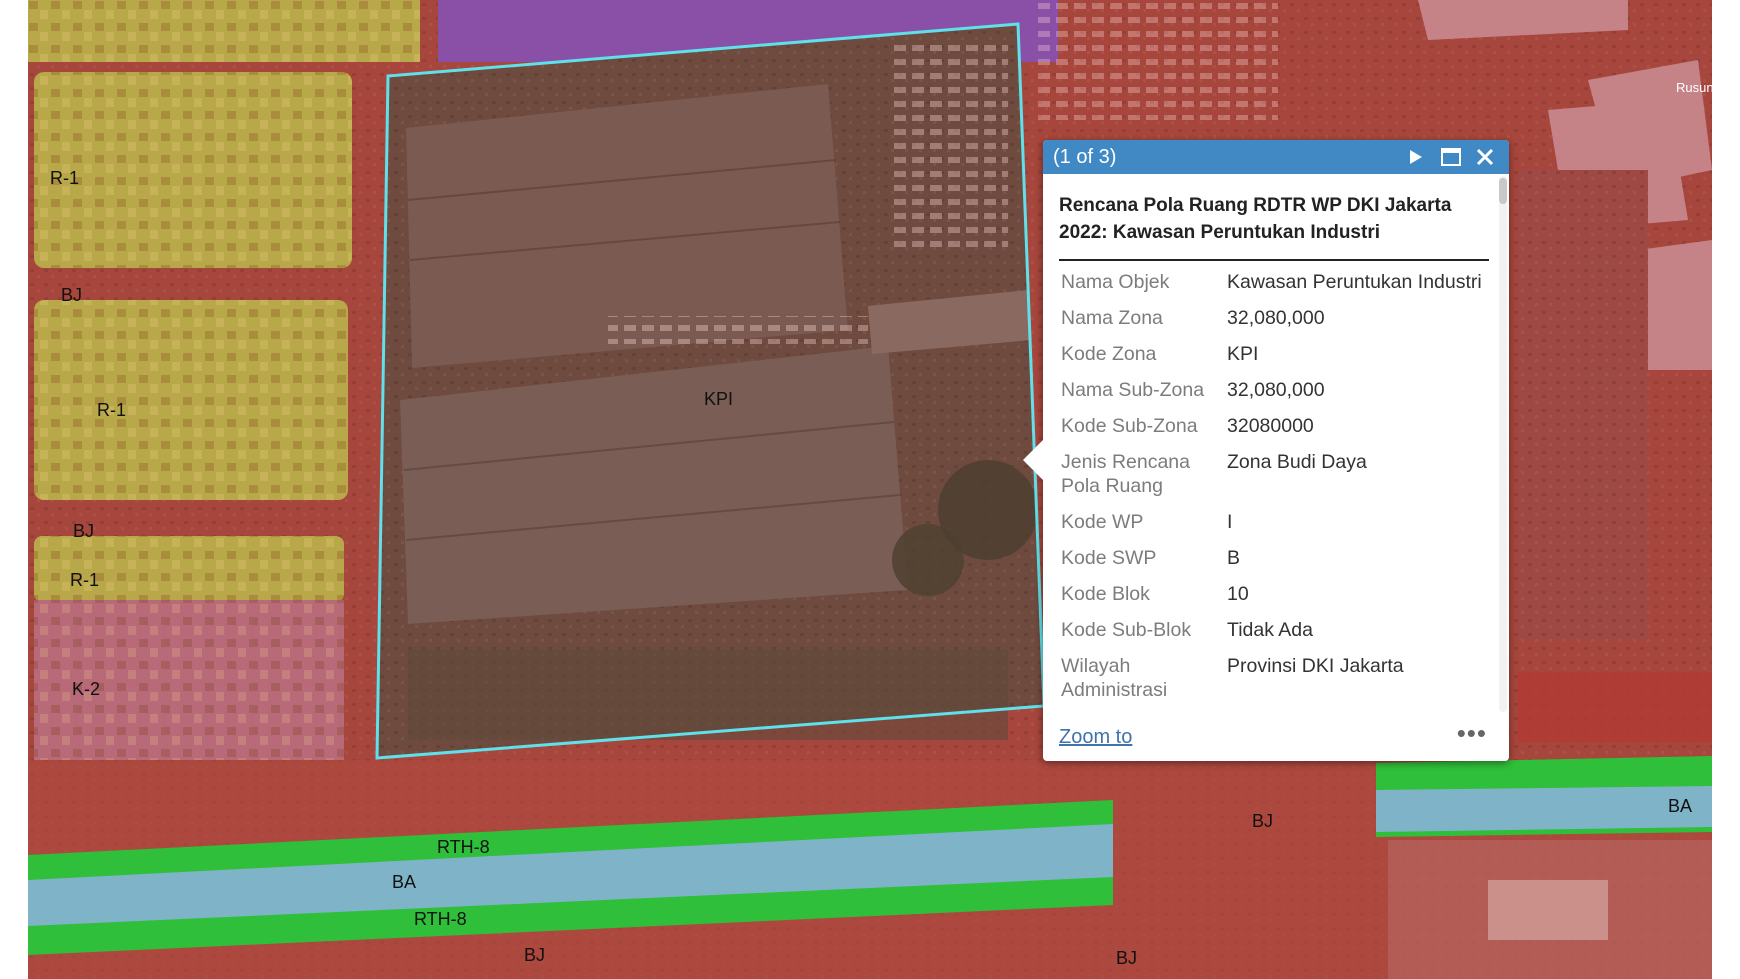 Image resolution: width=1740 pixels, height=979 pixels. I want to click on field-value: I, so click(1230, 522).